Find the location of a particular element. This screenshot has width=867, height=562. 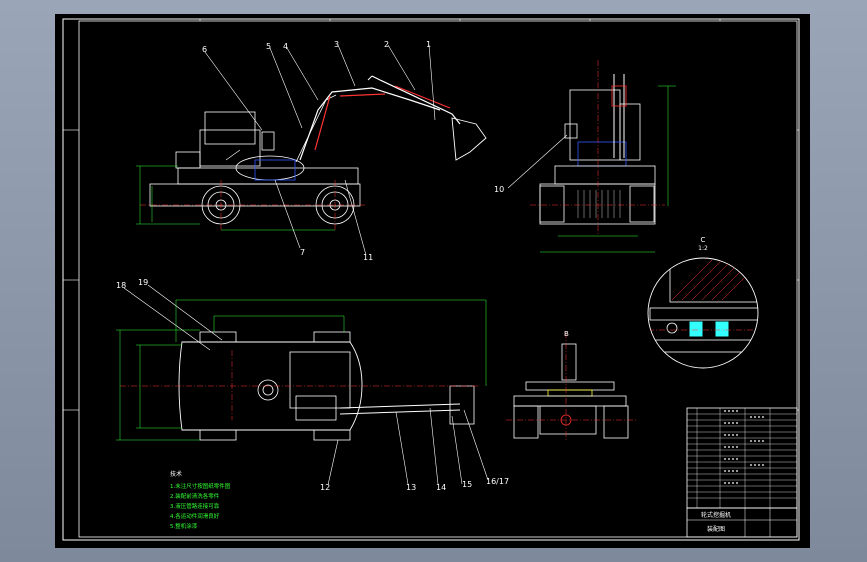

balloon-1: 1 is located at coordinates (428, 44).